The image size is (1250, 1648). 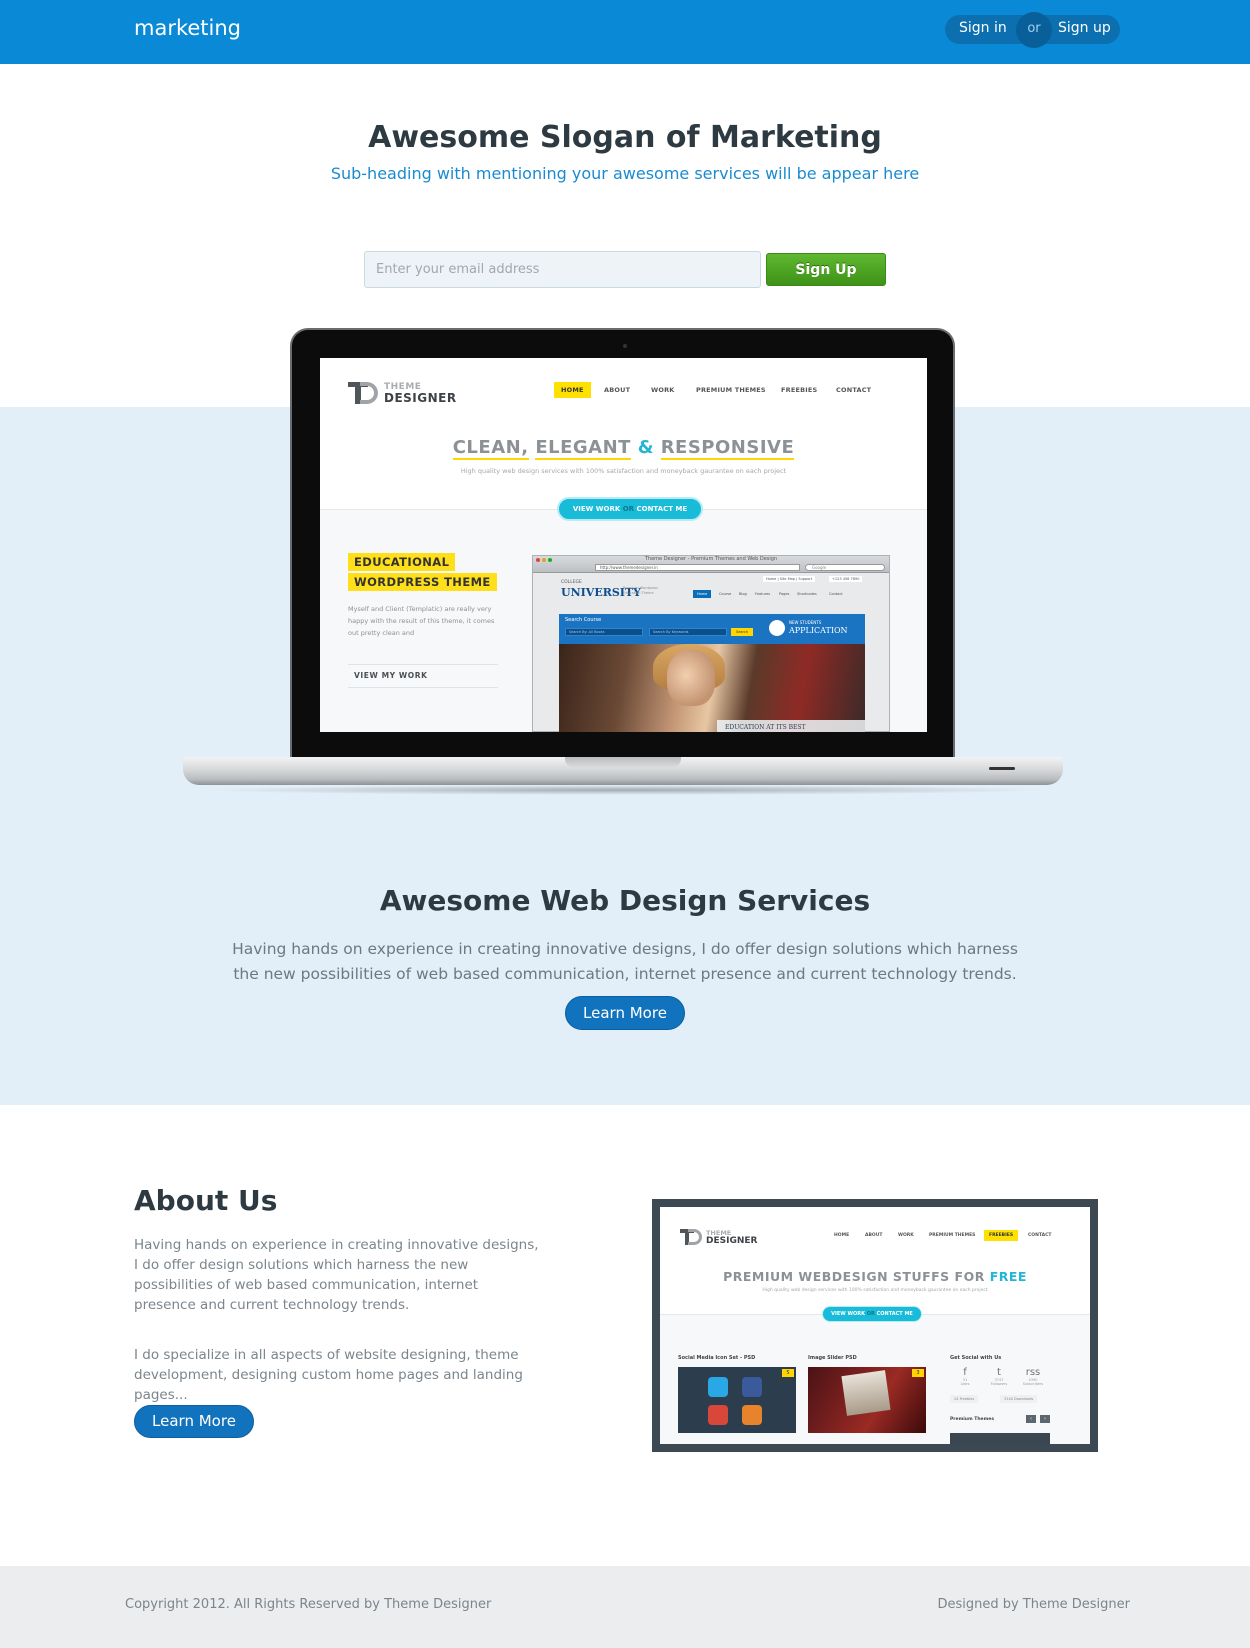 I want to click on services-learn-more-button: Learn More, so click(x=625, y=1013).